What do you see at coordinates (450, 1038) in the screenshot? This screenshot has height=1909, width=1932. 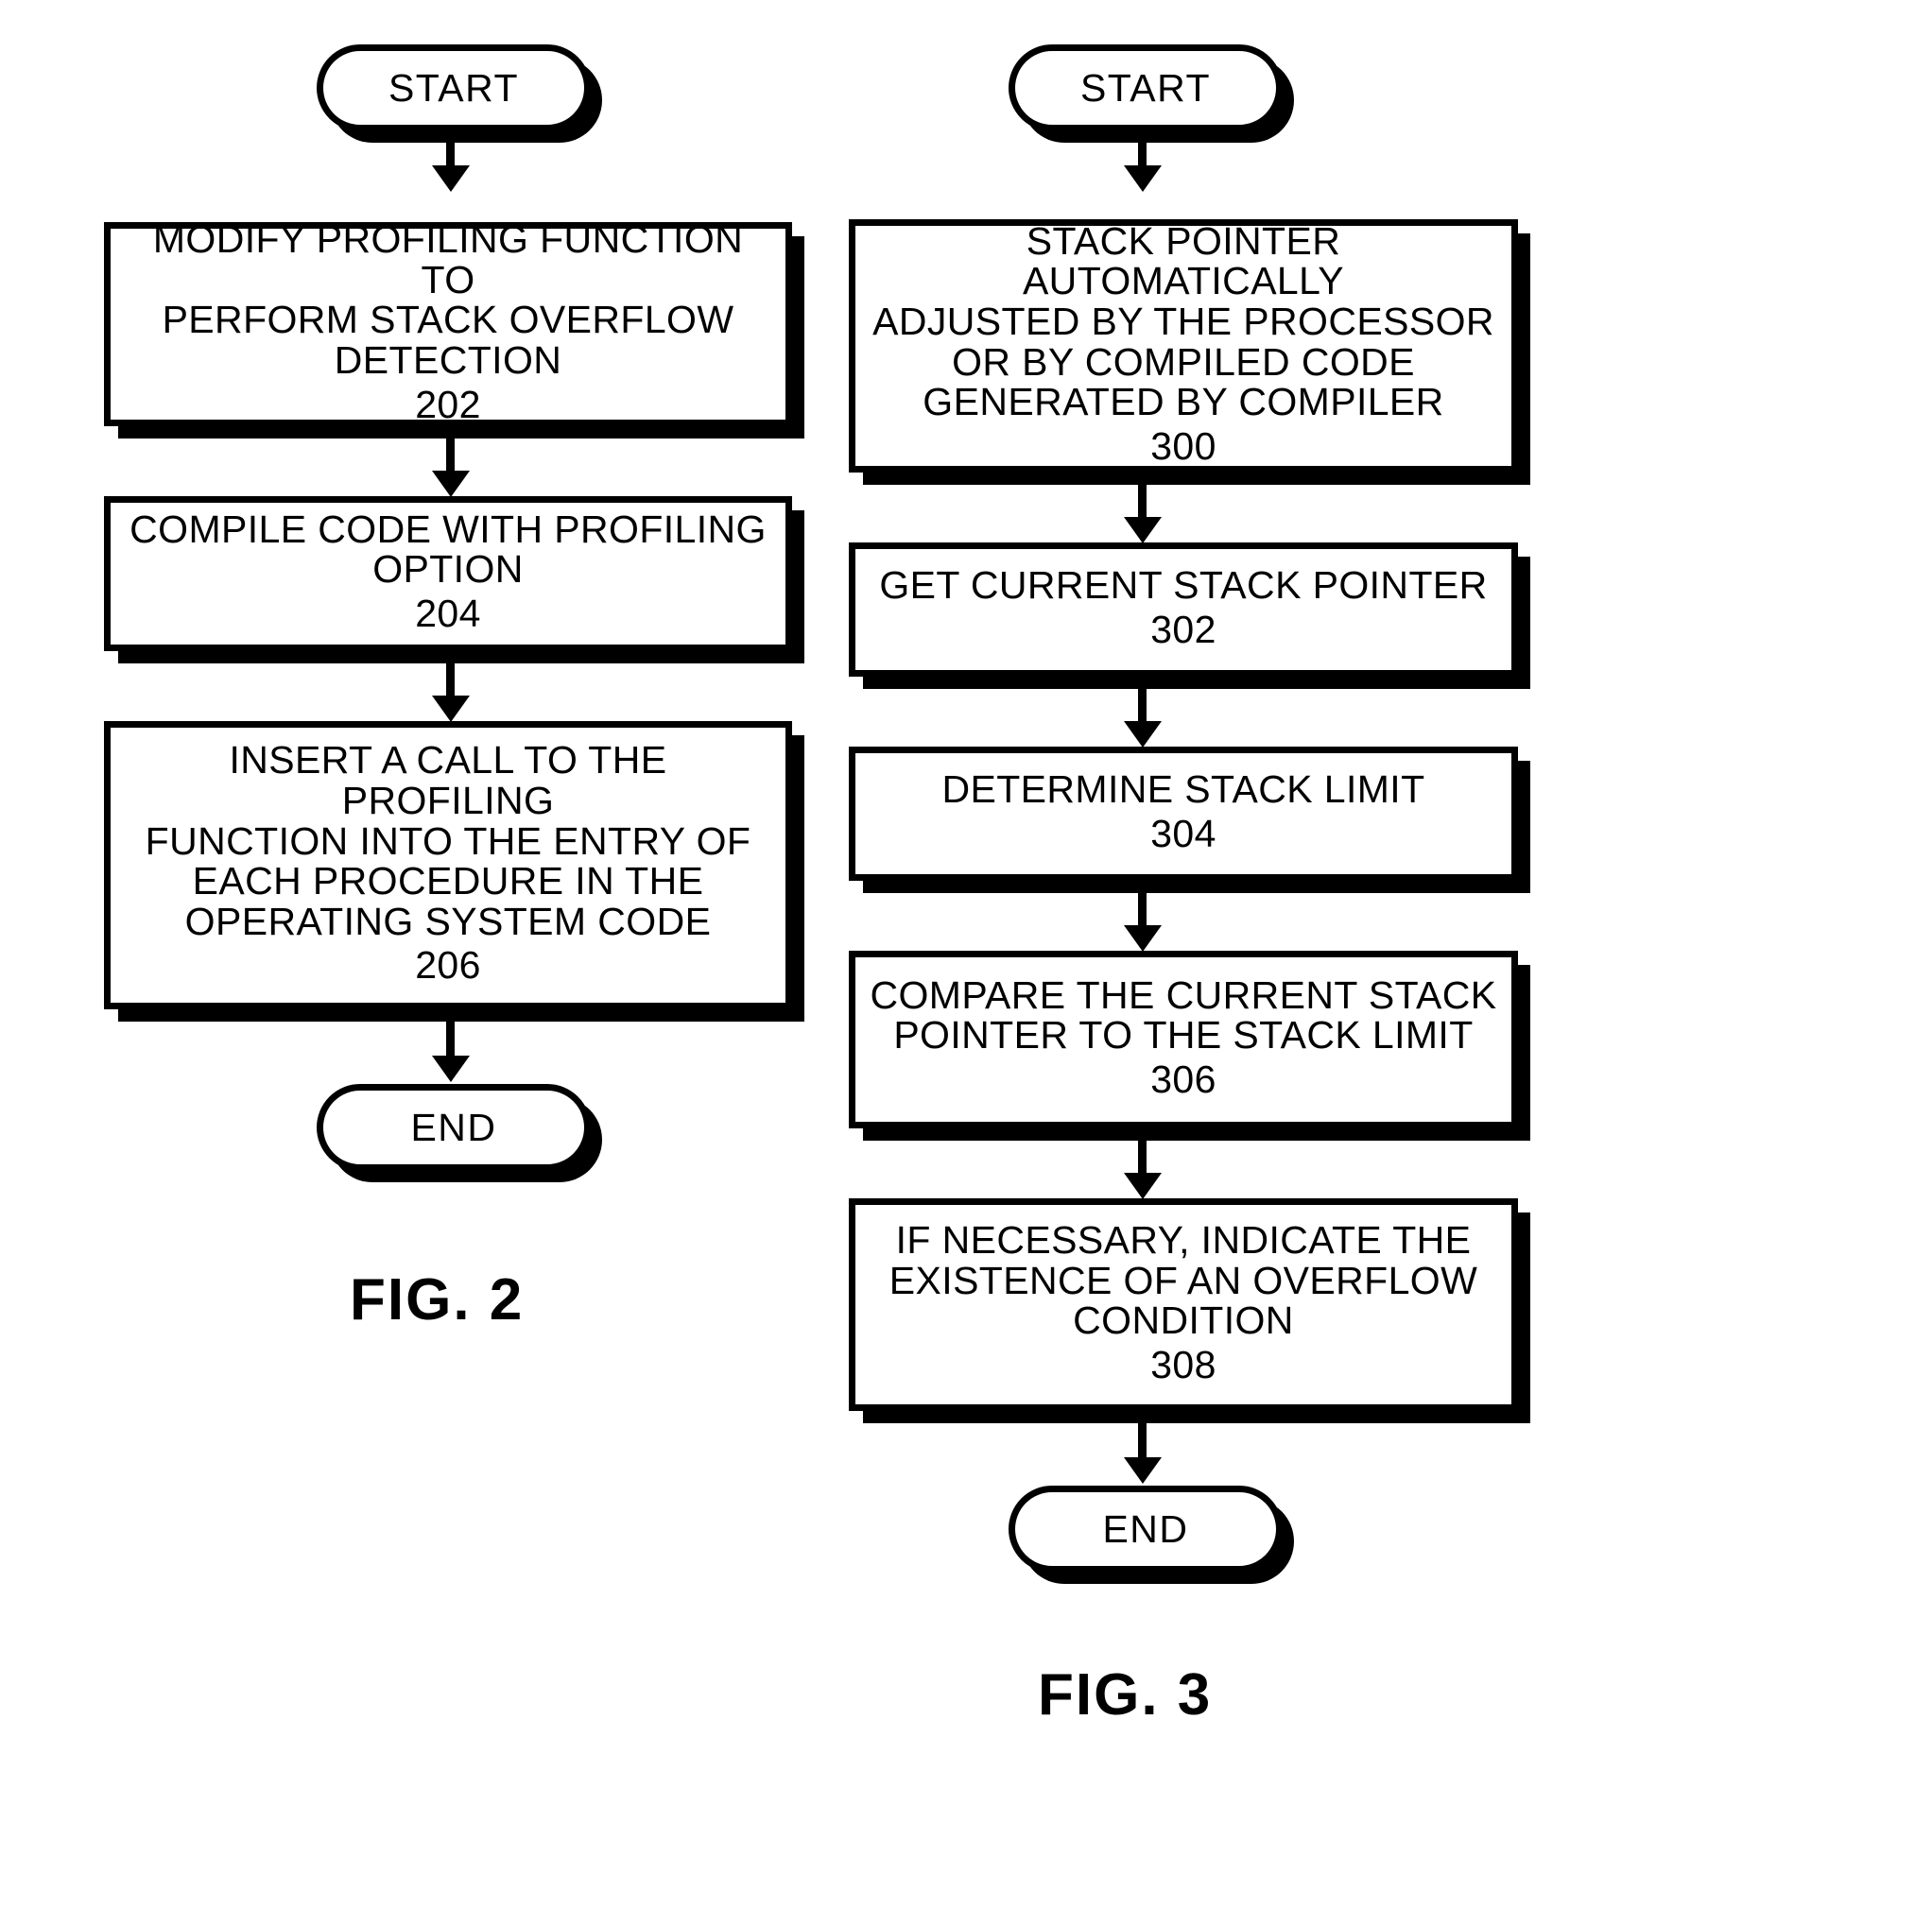 I see `fig2-arrow-206-to-end` at bounding box center [450, 1038].